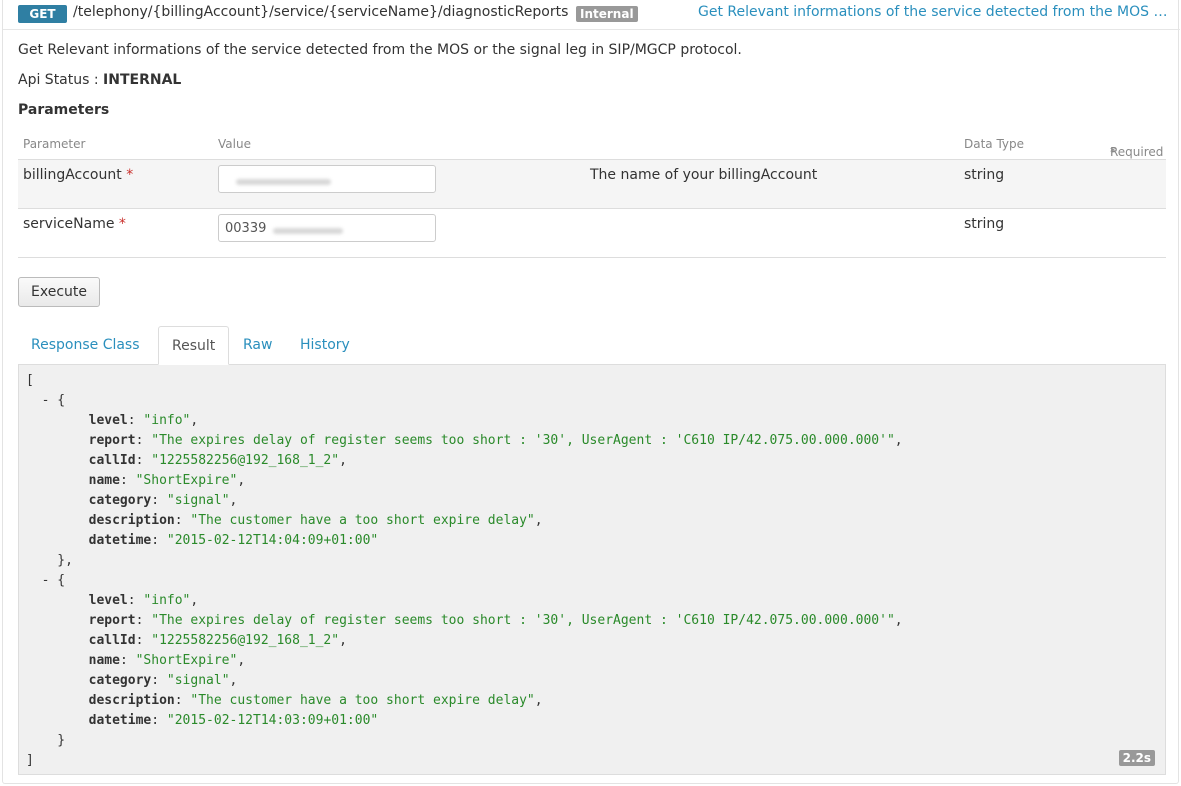 Image resolution: width=1181 pixels, height=786 pixels. I want to click on required-legend-text: Required, so click(1137, 152).